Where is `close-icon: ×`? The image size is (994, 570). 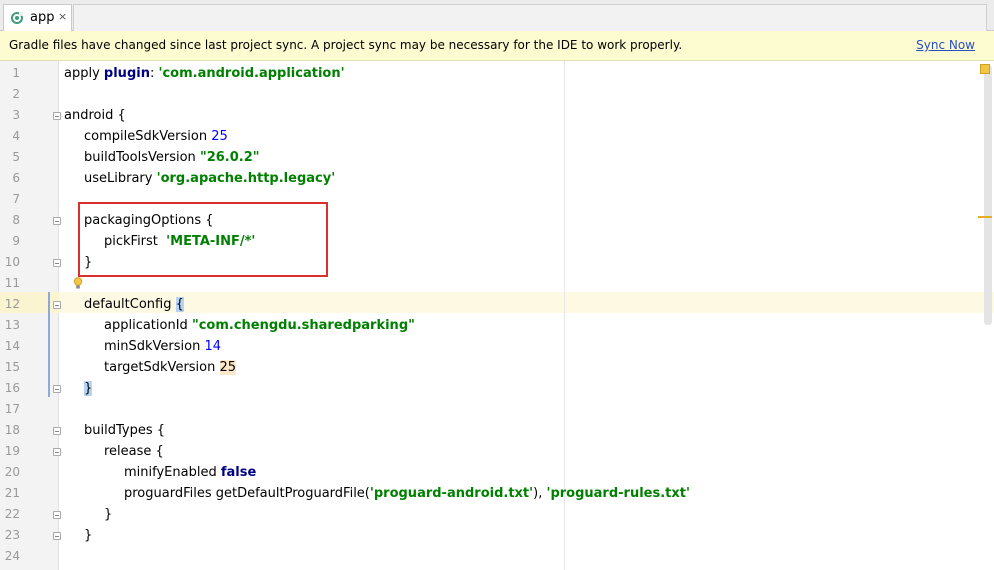 close-icon: × is located at coordinates (62, 16).